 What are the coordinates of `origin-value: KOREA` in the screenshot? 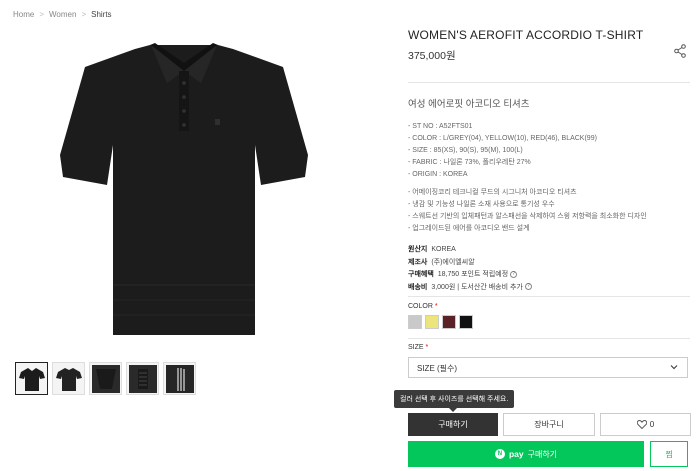 It's located at (443, 249).